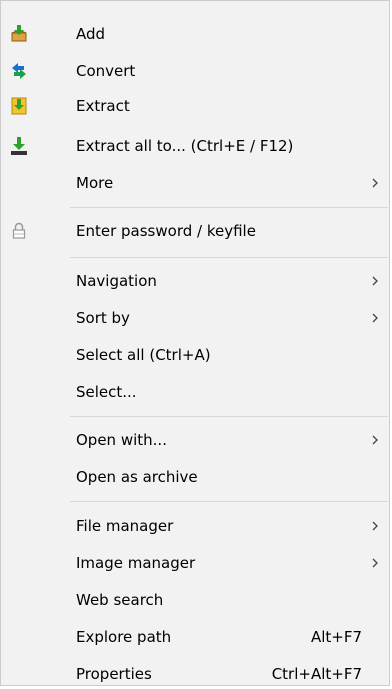  What do you see at coordinates (195, 600) in the screenshot?
I see `menu-item-web-search: Web search` at bounding box center [195, 600].